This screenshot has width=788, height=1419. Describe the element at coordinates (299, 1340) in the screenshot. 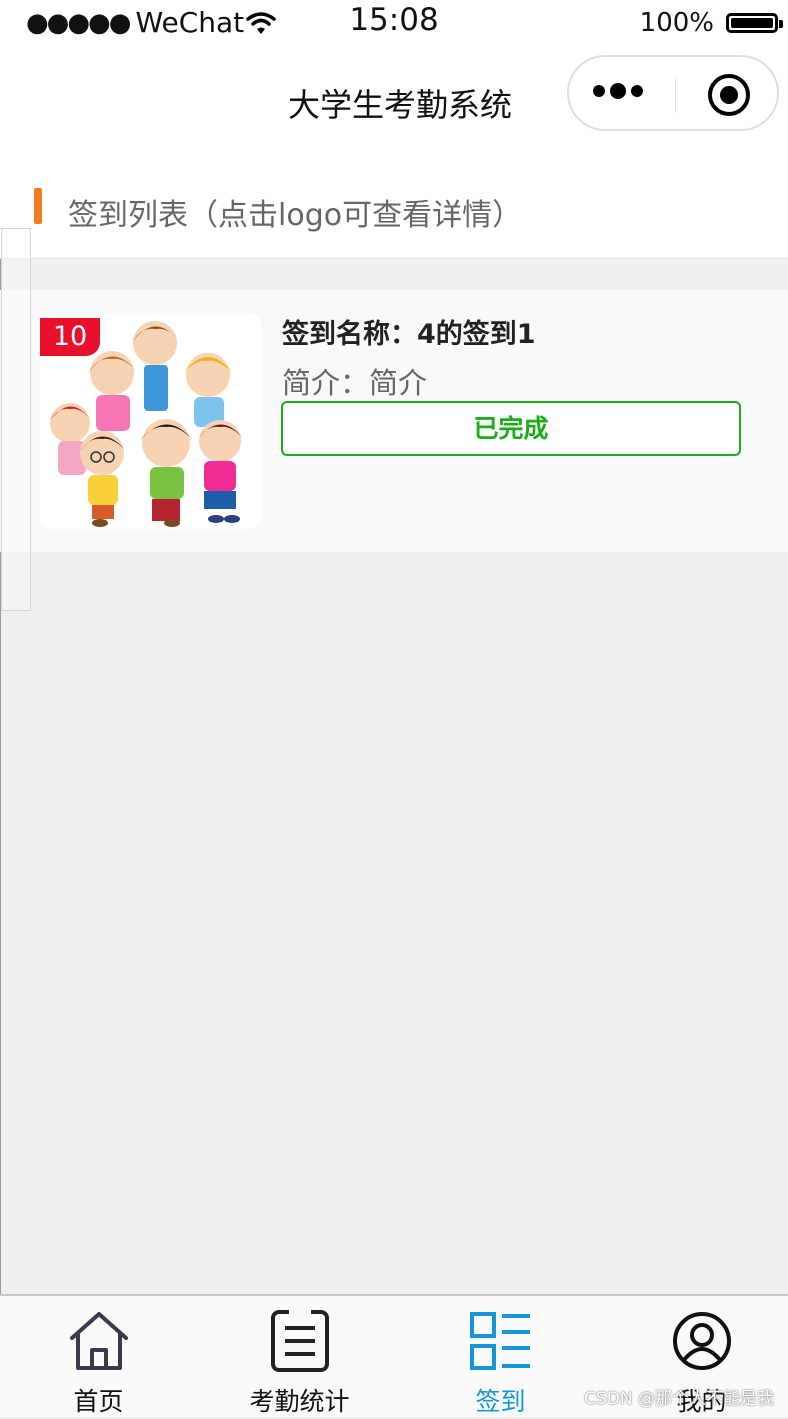

I see `list-document-icon` at that location.